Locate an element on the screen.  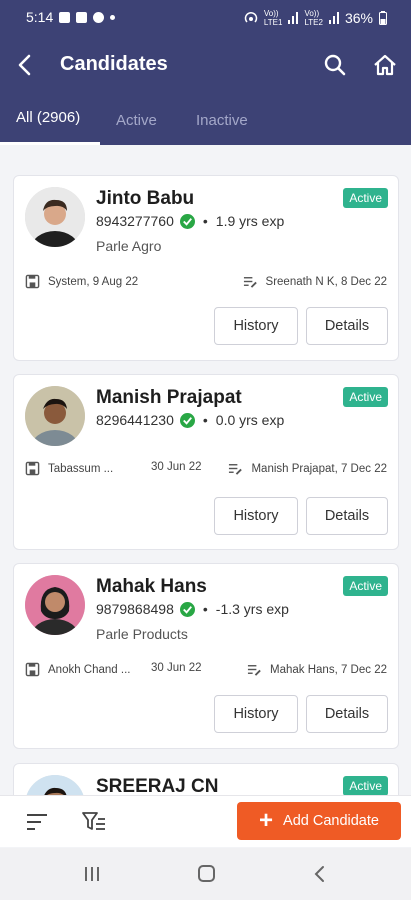
battery-icon is located at coordinates (383, 18).